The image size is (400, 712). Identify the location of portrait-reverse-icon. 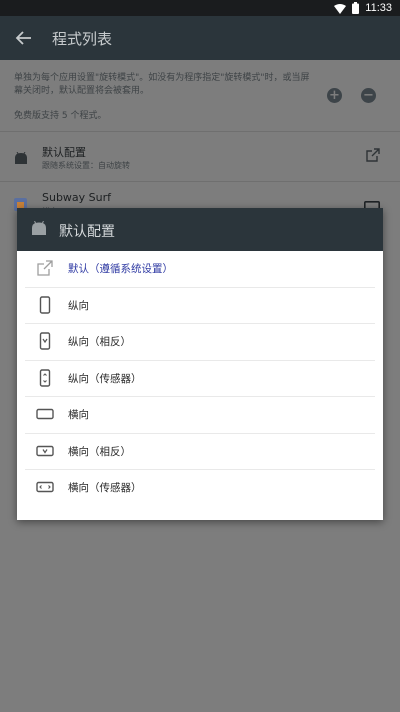
(45, 341).